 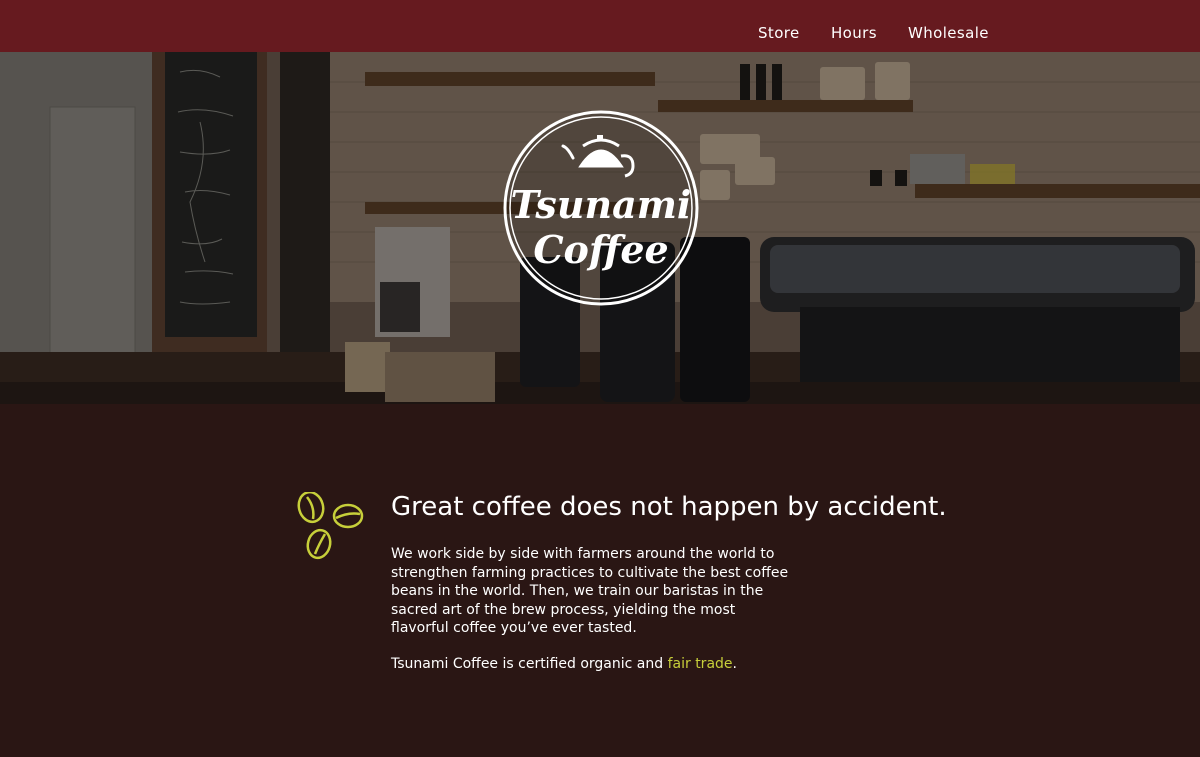 I want to click on top-nav: Store Hours Wholesale, so click(x=600, y=26).